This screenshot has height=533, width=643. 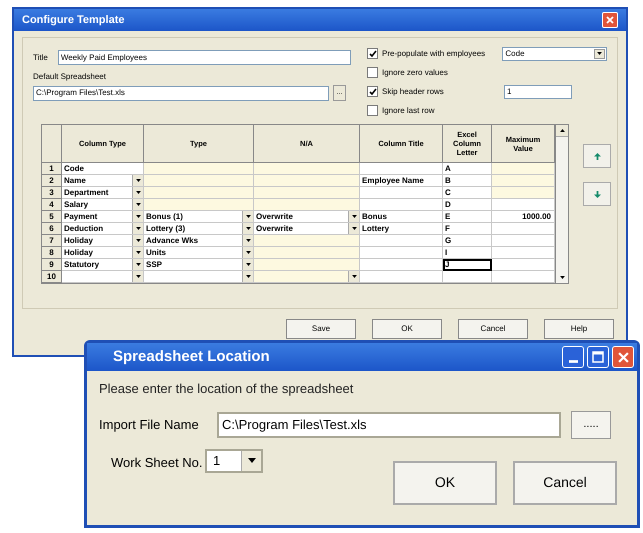 I want to click on table-cell: I, so click(x=467, y=253).